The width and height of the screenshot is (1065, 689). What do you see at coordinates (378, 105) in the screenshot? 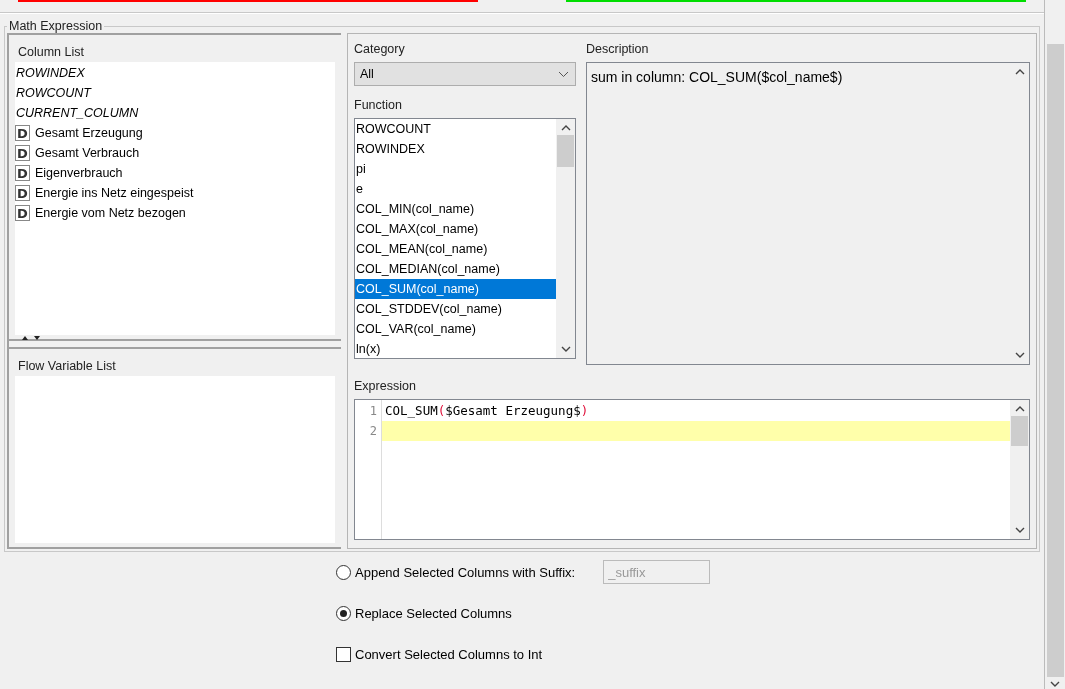
I see `function-label: Function` at bounding box center [378, 105].